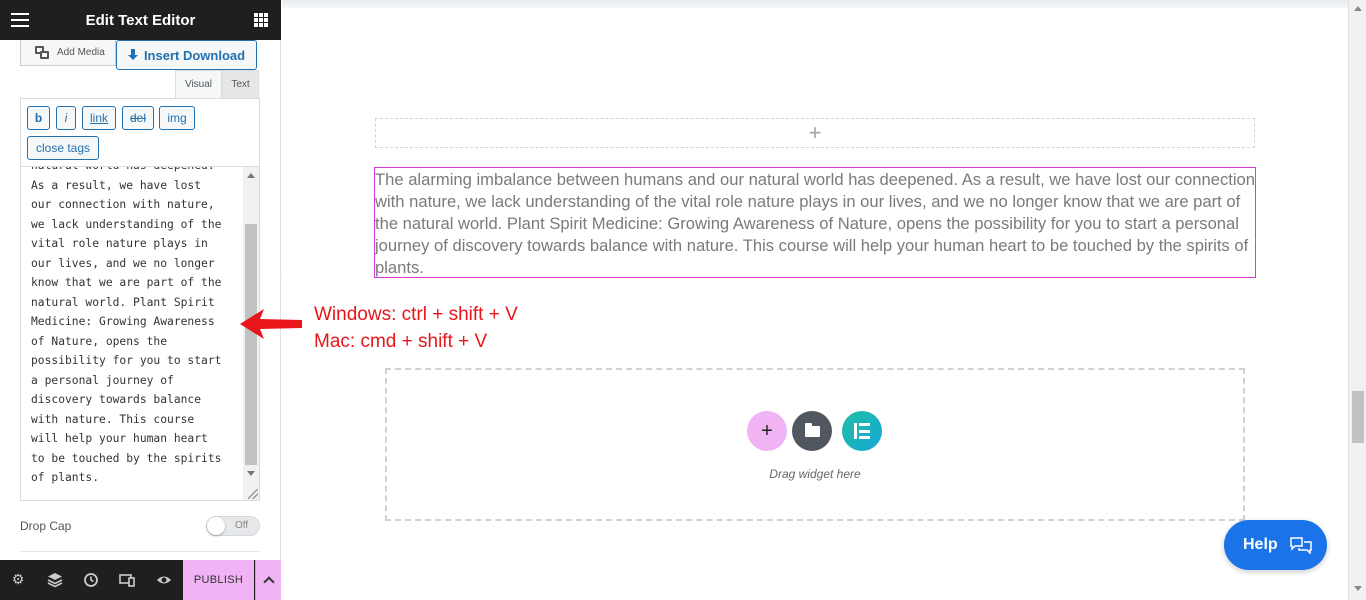  Describe the element at coordinates (233, 526) in the screenshot. I see `drop-cap-toggle: Off` at that location.